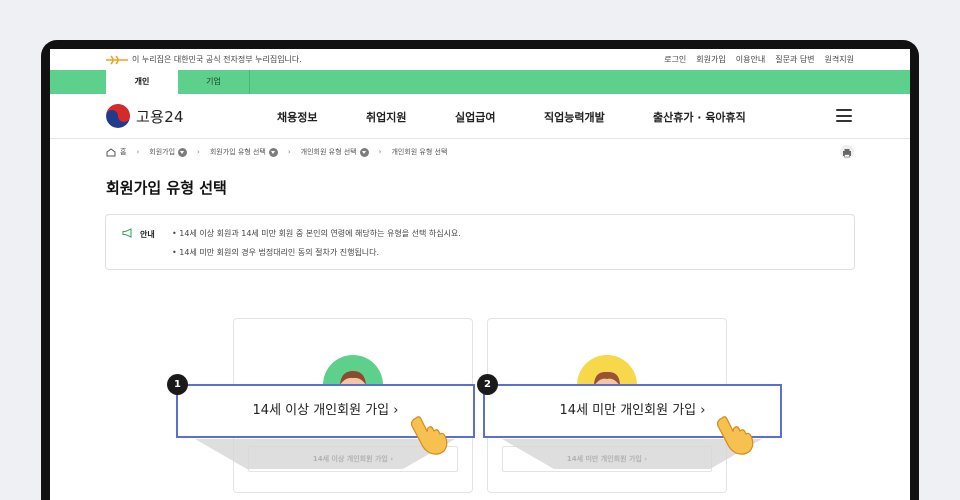  What do you see at coordinates (475, 117) in the screenshot?
I see `nav-unemployment-benefit: 실업급여` at bounding box center [475, 117].